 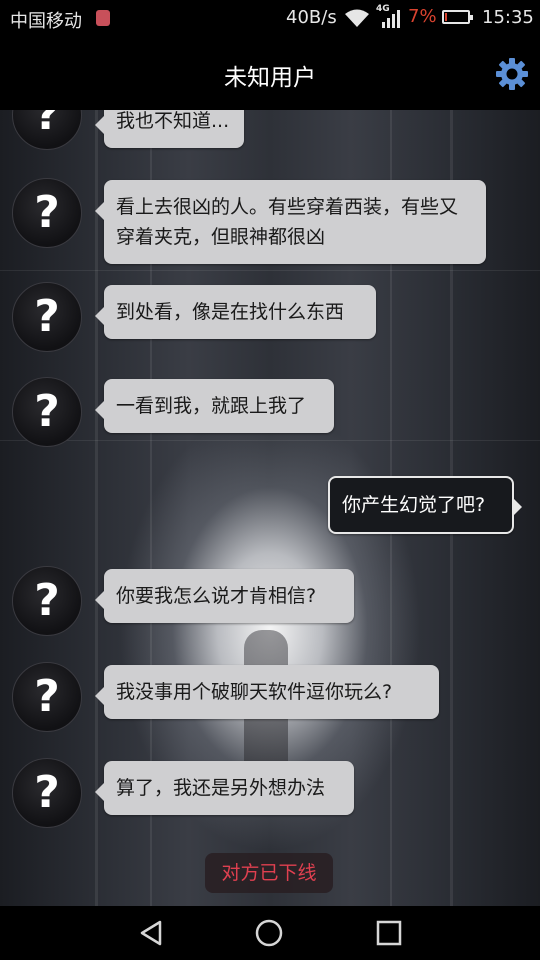 What do you see at coordinates (389, 933) in the screenshot?
I see `recents-square-icon` at bounding box center [389, 933].